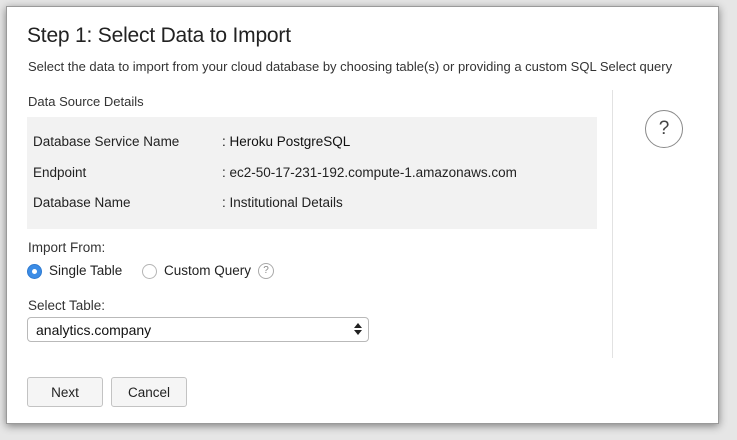  I want to click on single-table-radio, so click(34, 271).